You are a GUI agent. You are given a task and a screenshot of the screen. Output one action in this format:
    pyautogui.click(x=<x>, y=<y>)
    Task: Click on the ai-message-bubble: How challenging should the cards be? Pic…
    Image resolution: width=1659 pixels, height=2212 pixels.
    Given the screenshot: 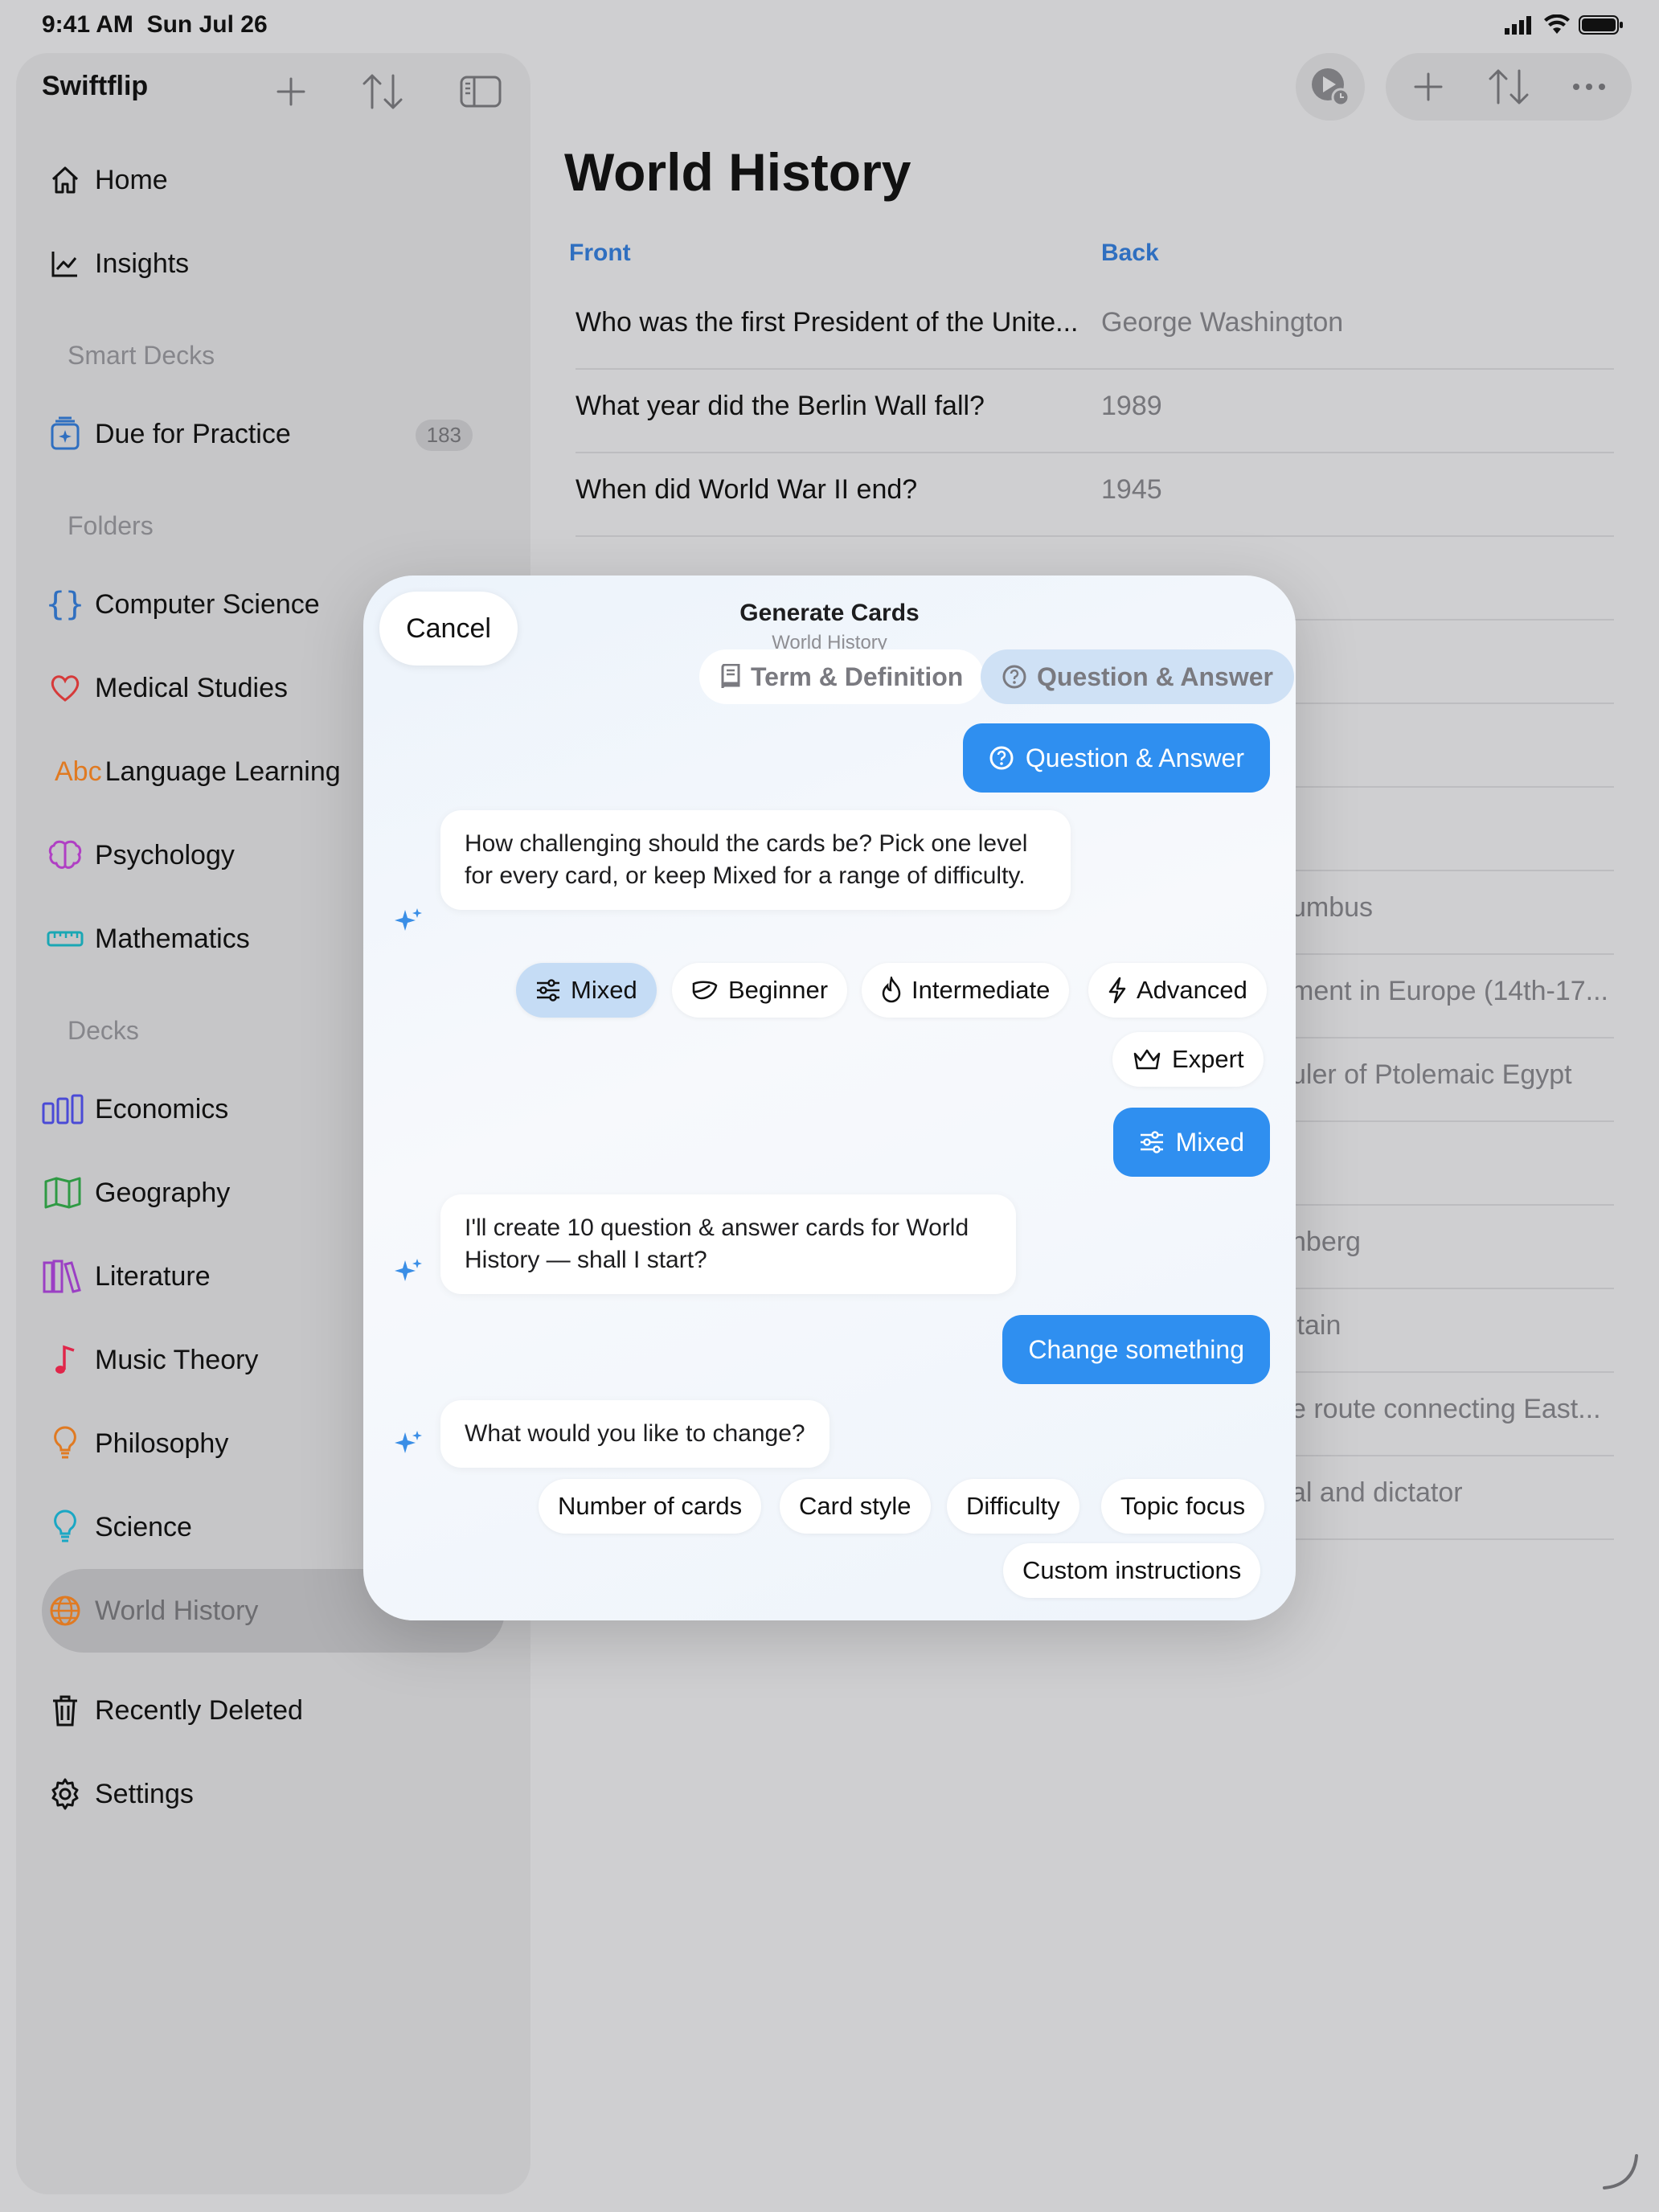 What is the action you would take?
    pyautogui.click(x=755, y=860)
    